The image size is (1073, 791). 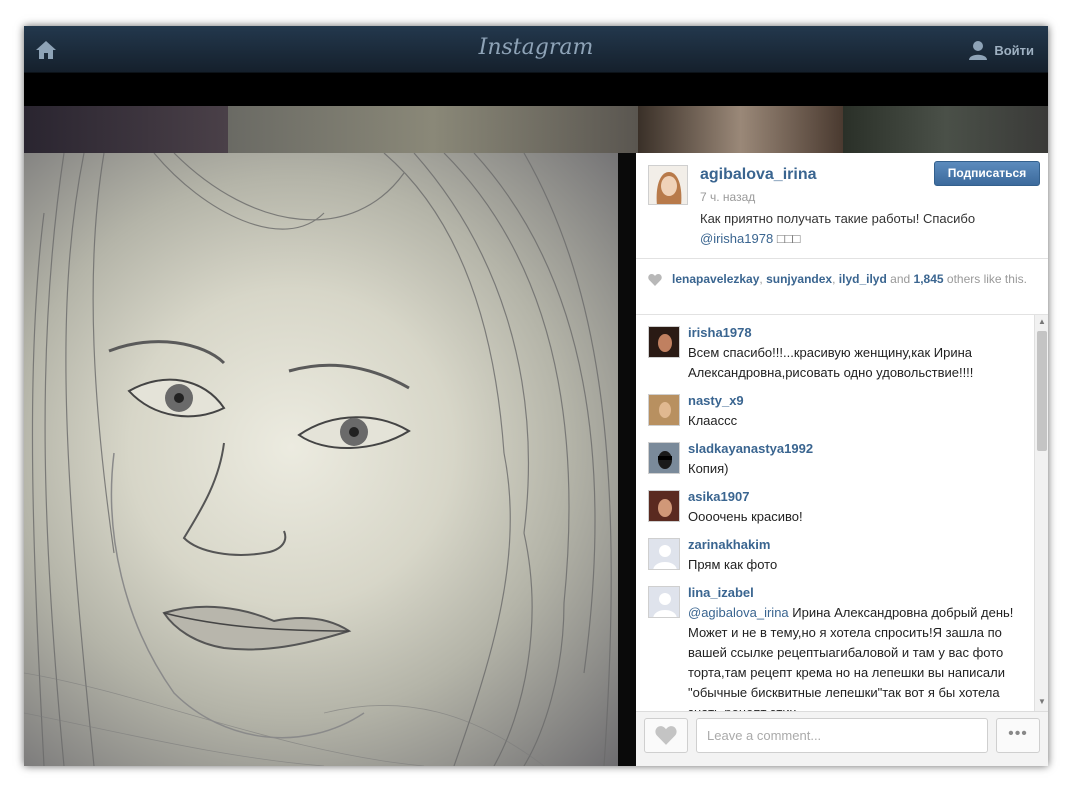 What do you see at coordinates (987, 173) in the screenshot?
I see `follow-button: Подписаться` at bounding box center [987, 173].